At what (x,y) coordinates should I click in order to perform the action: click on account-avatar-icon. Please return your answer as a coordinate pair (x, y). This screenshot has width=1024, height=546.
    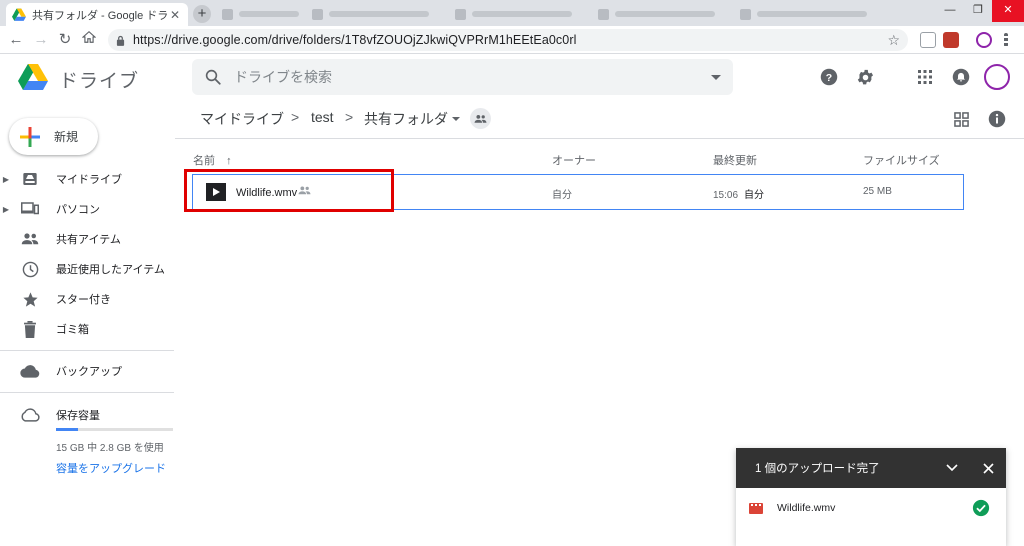
    Looking at the image, I should click on (997, 77).